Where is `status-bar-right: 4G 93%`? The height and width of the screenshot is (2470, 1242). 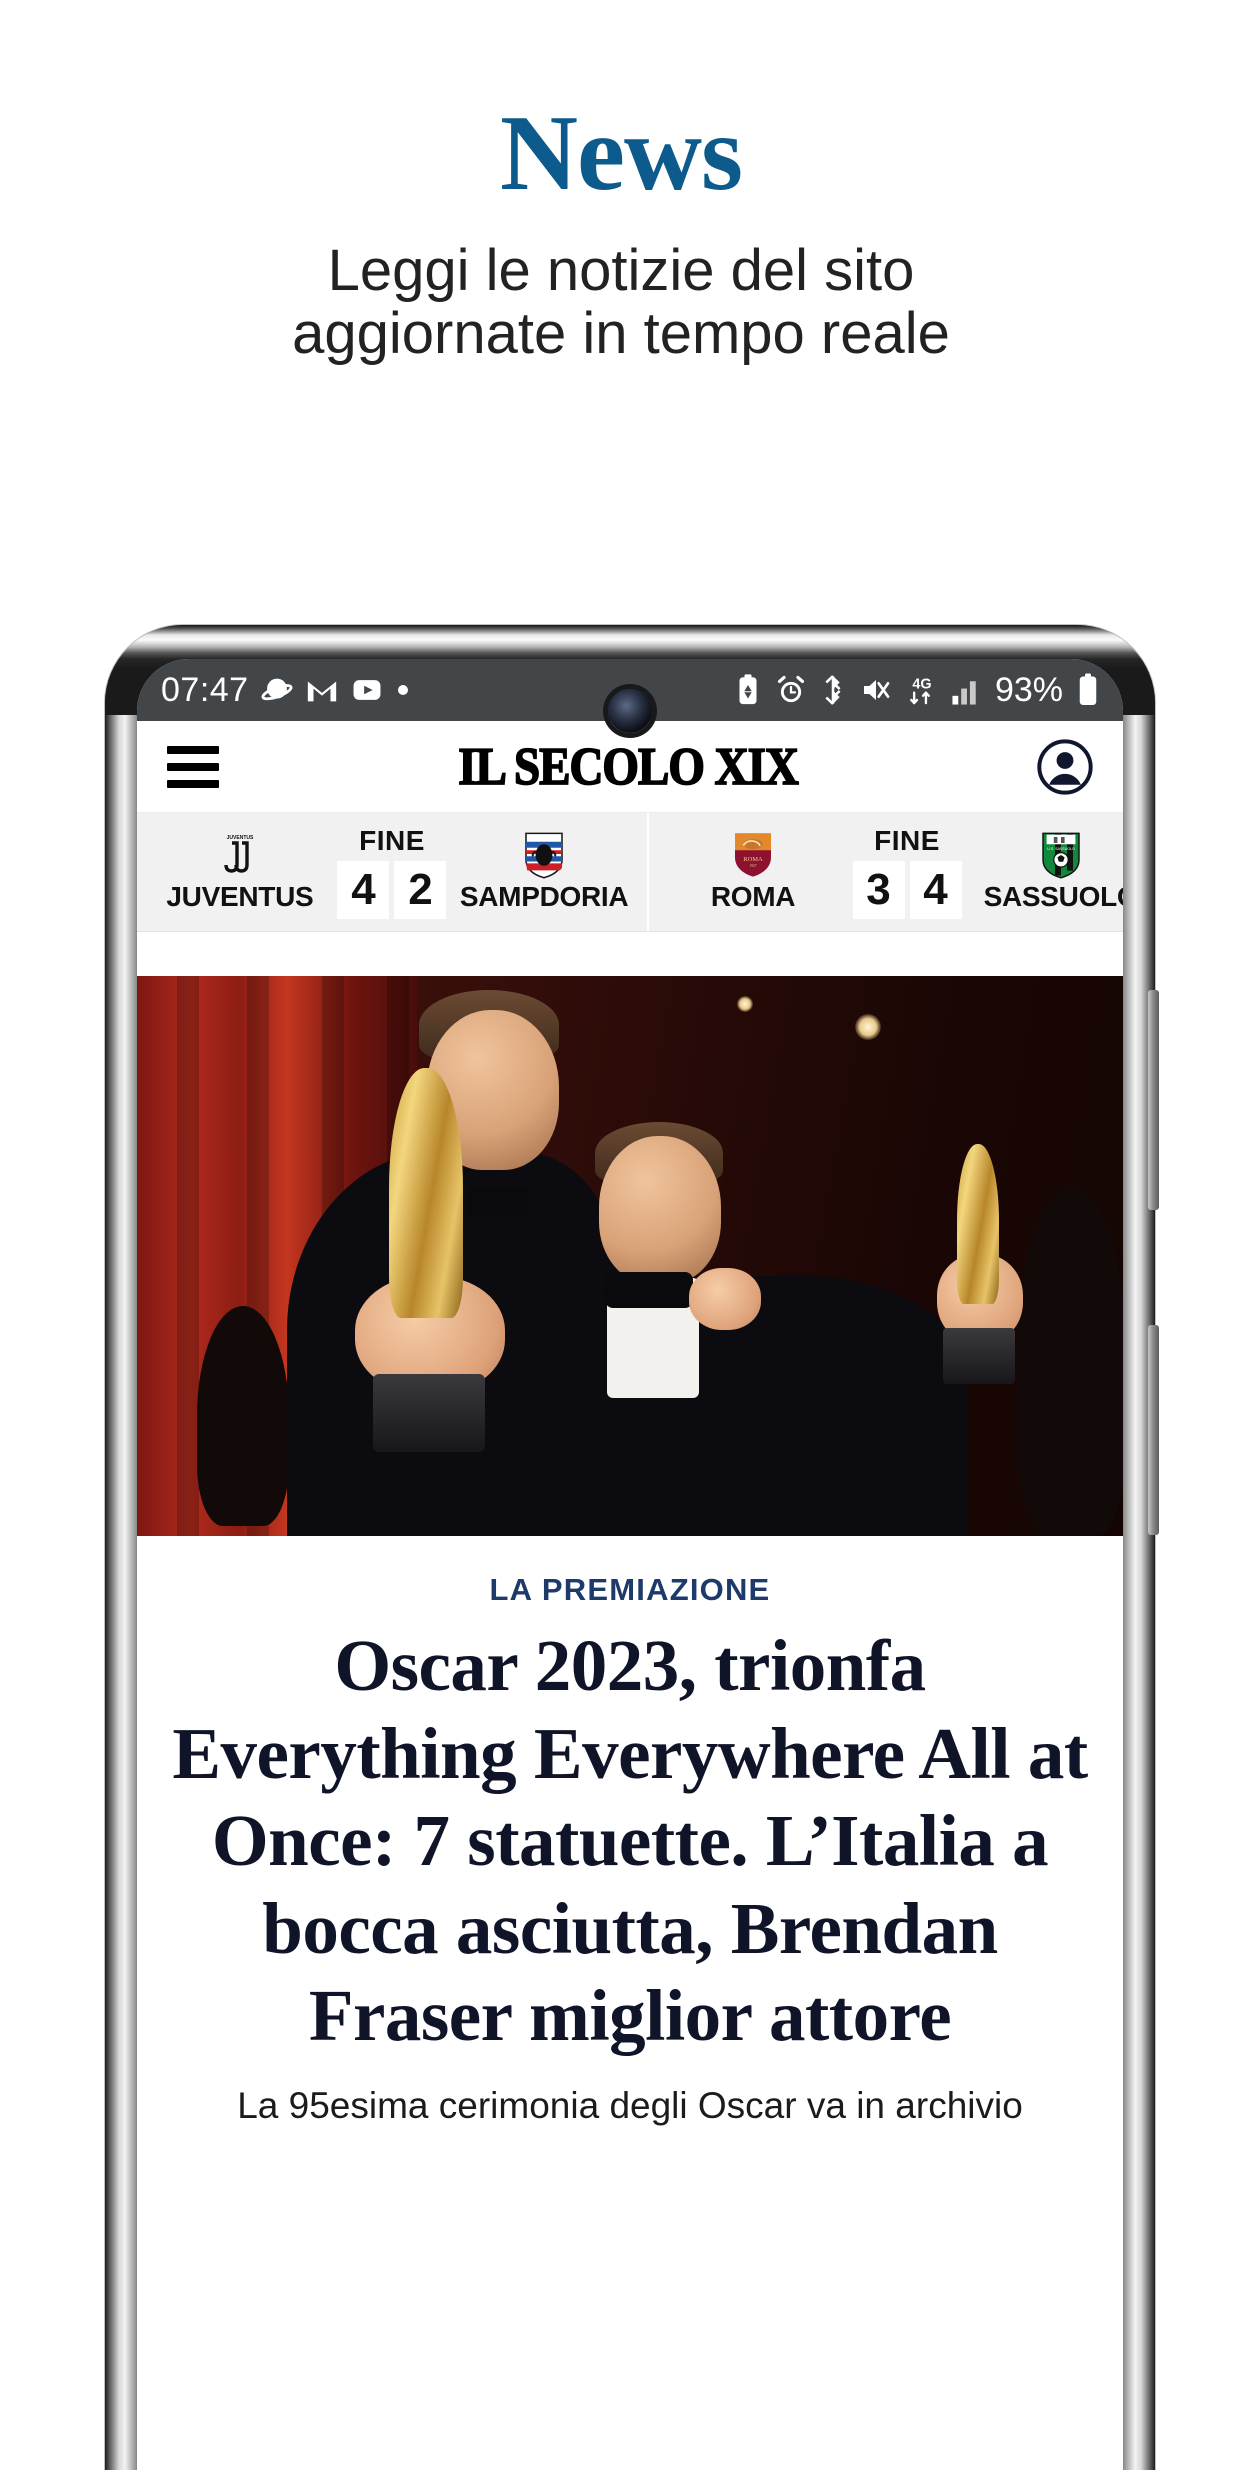 status-bar-right: 4G 93% is located at coordinates (917, 690).